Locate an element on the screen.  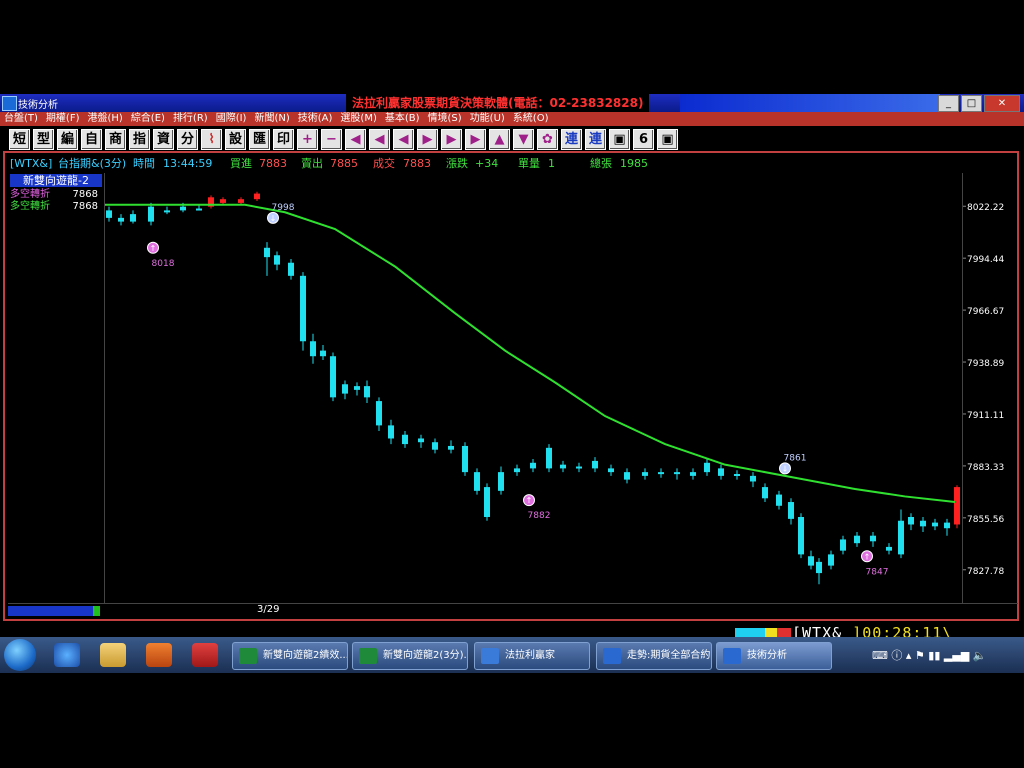
menu-item: 基本(B) is located at coordinates (402, 119).